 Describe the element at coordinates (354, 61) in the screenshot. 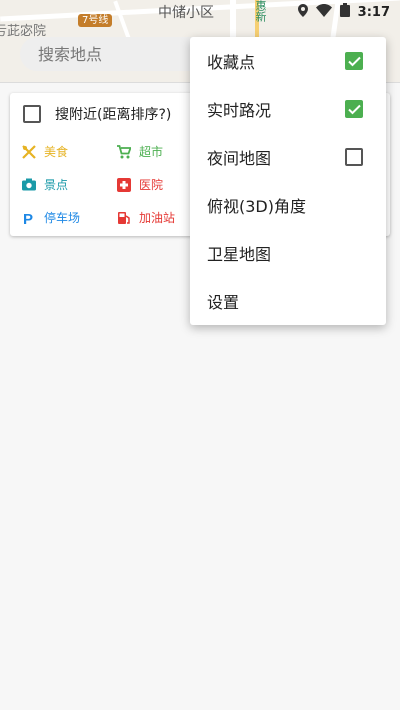

I see `favorites-checkbox` at that location.